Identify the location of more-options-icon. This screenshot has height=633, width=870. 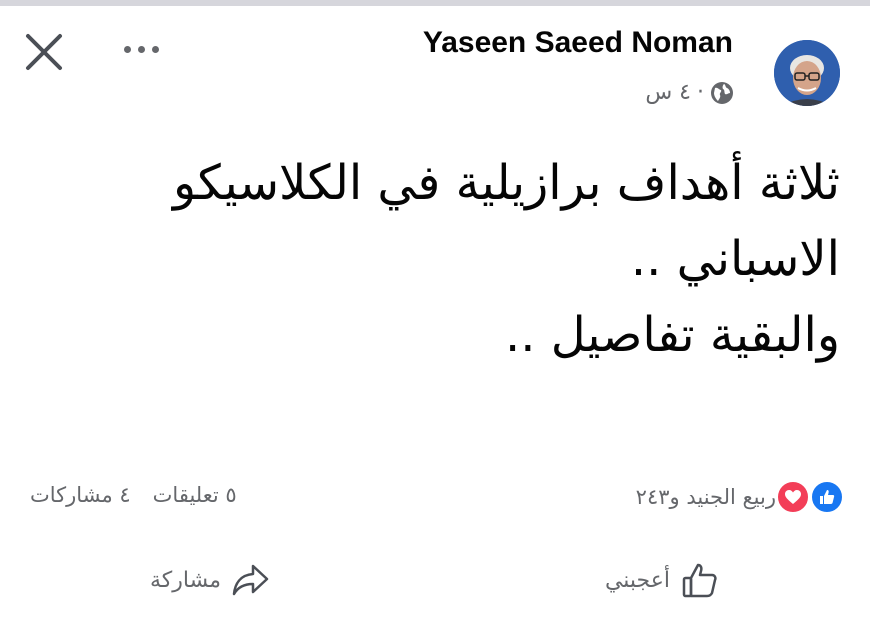
(127, 49).